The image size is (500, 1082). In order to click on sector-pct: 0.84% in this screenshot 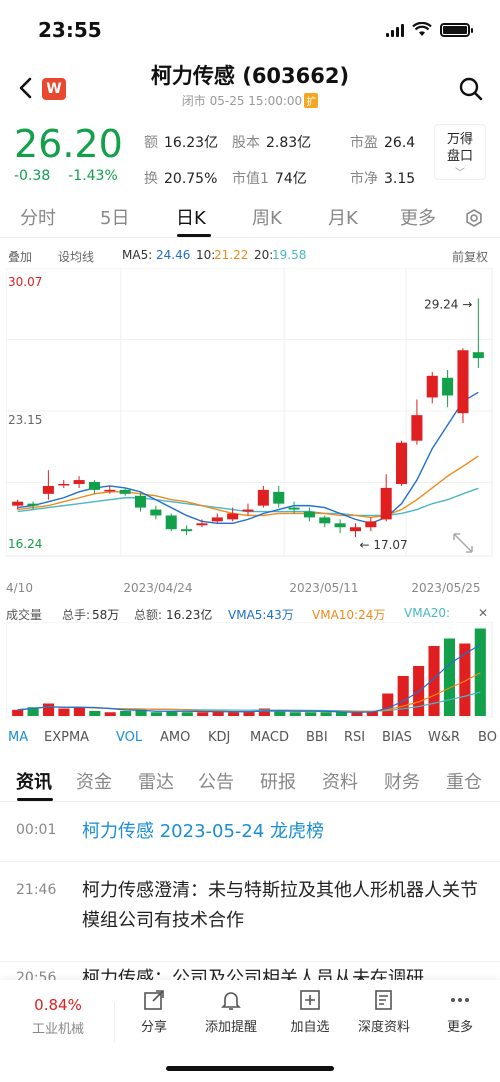, I will do `click(58, 1005)`.